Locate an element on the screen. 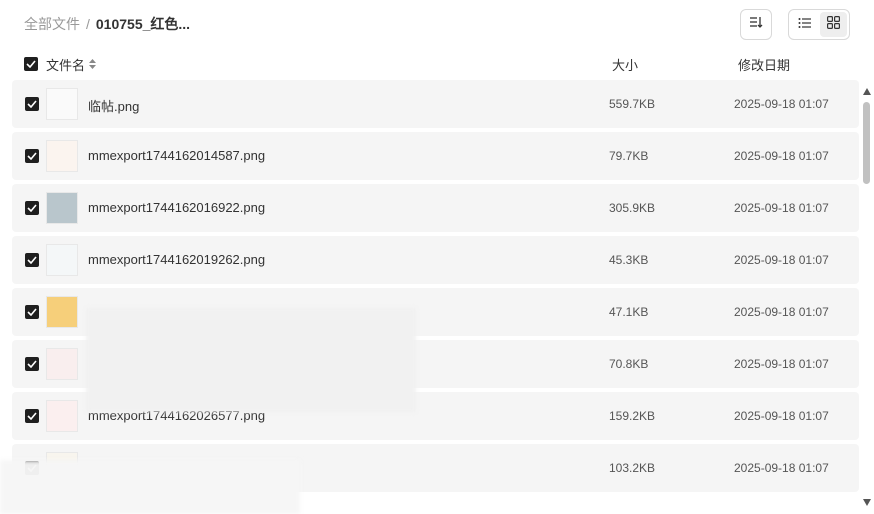  file-size: 79.7KB is located at coordinates (629, 156).